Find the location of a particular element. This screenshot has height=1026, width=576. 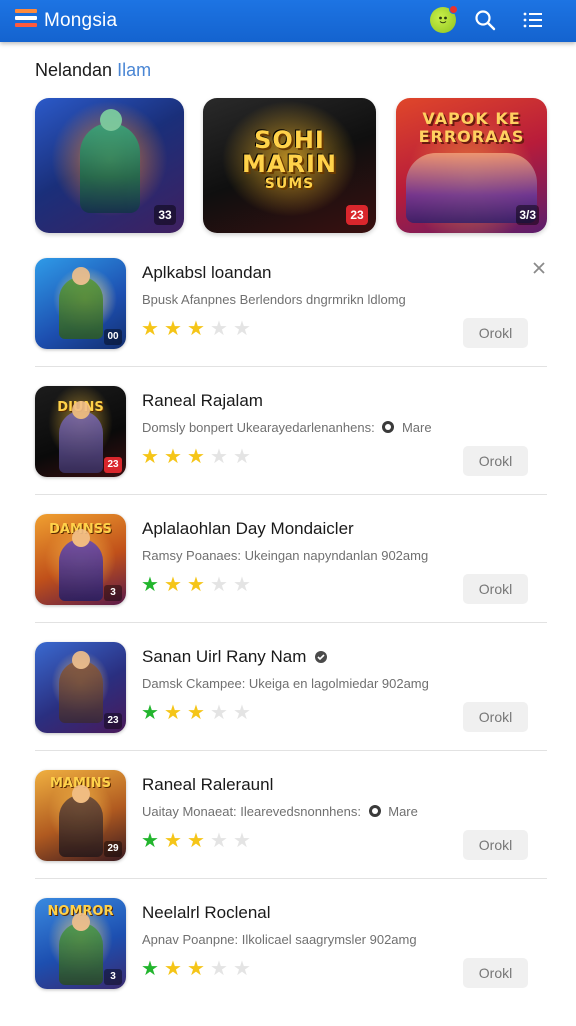

app-thumbnail: 23 is located at coordinates (80, 687).